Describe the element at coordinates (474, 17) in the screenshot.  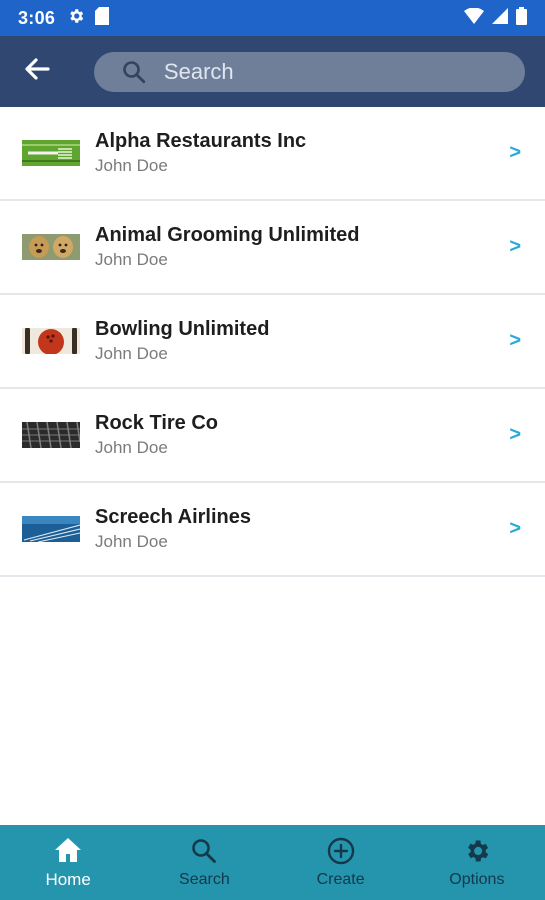
I see `wifi-icon` at that location.